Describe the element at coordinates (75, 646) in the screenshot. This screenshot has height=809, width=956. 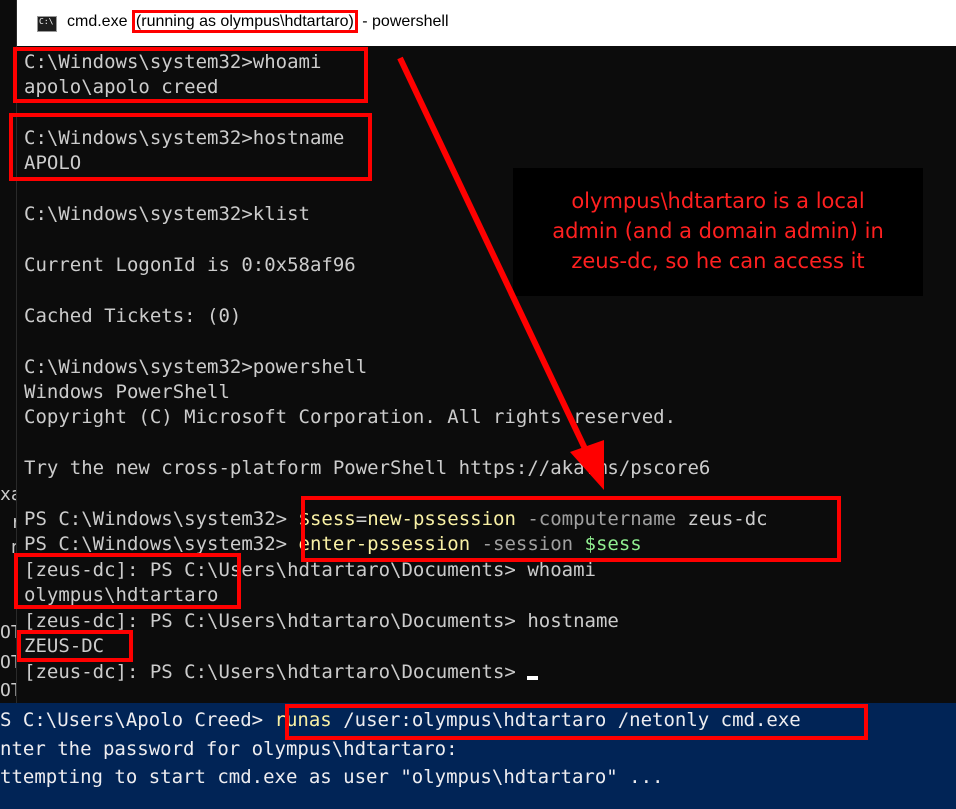
I see `highlight-remote-hostname` at that location.